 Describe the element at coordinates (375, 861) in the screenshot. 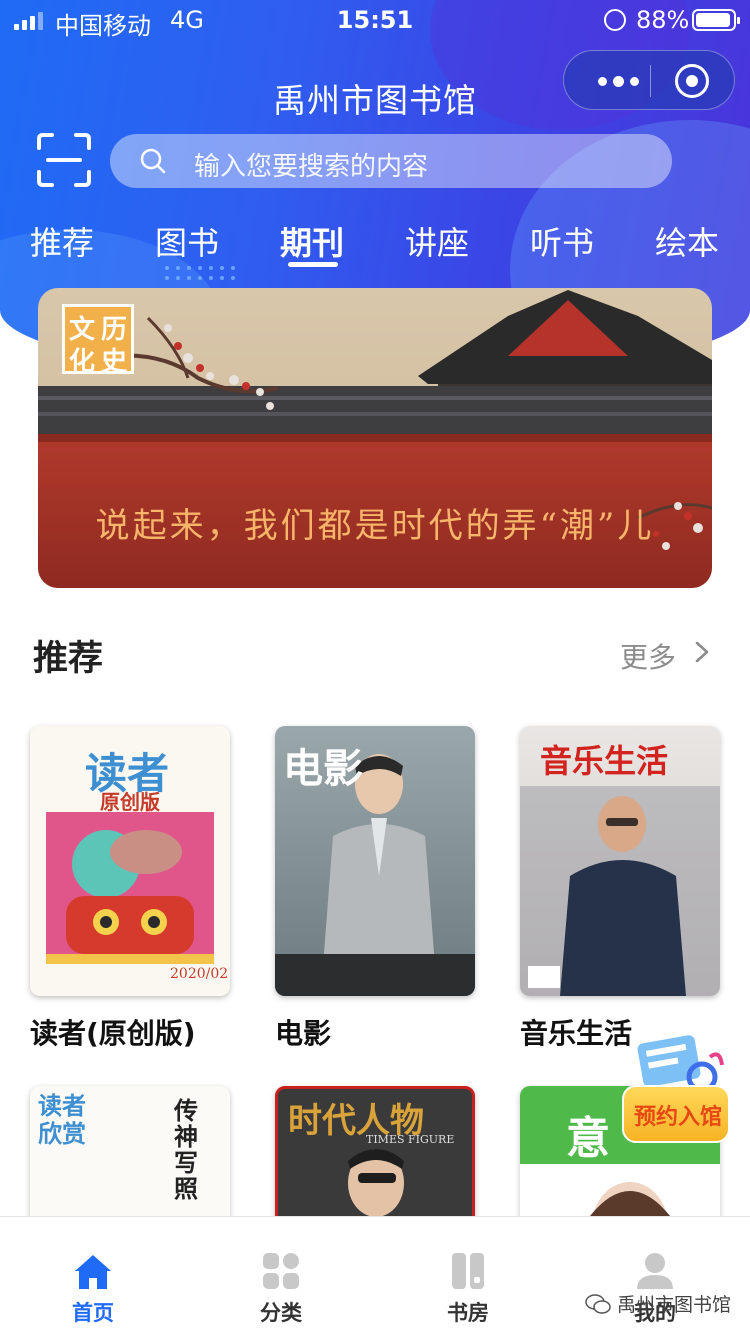

I see `book-cover: 电影` at that location.